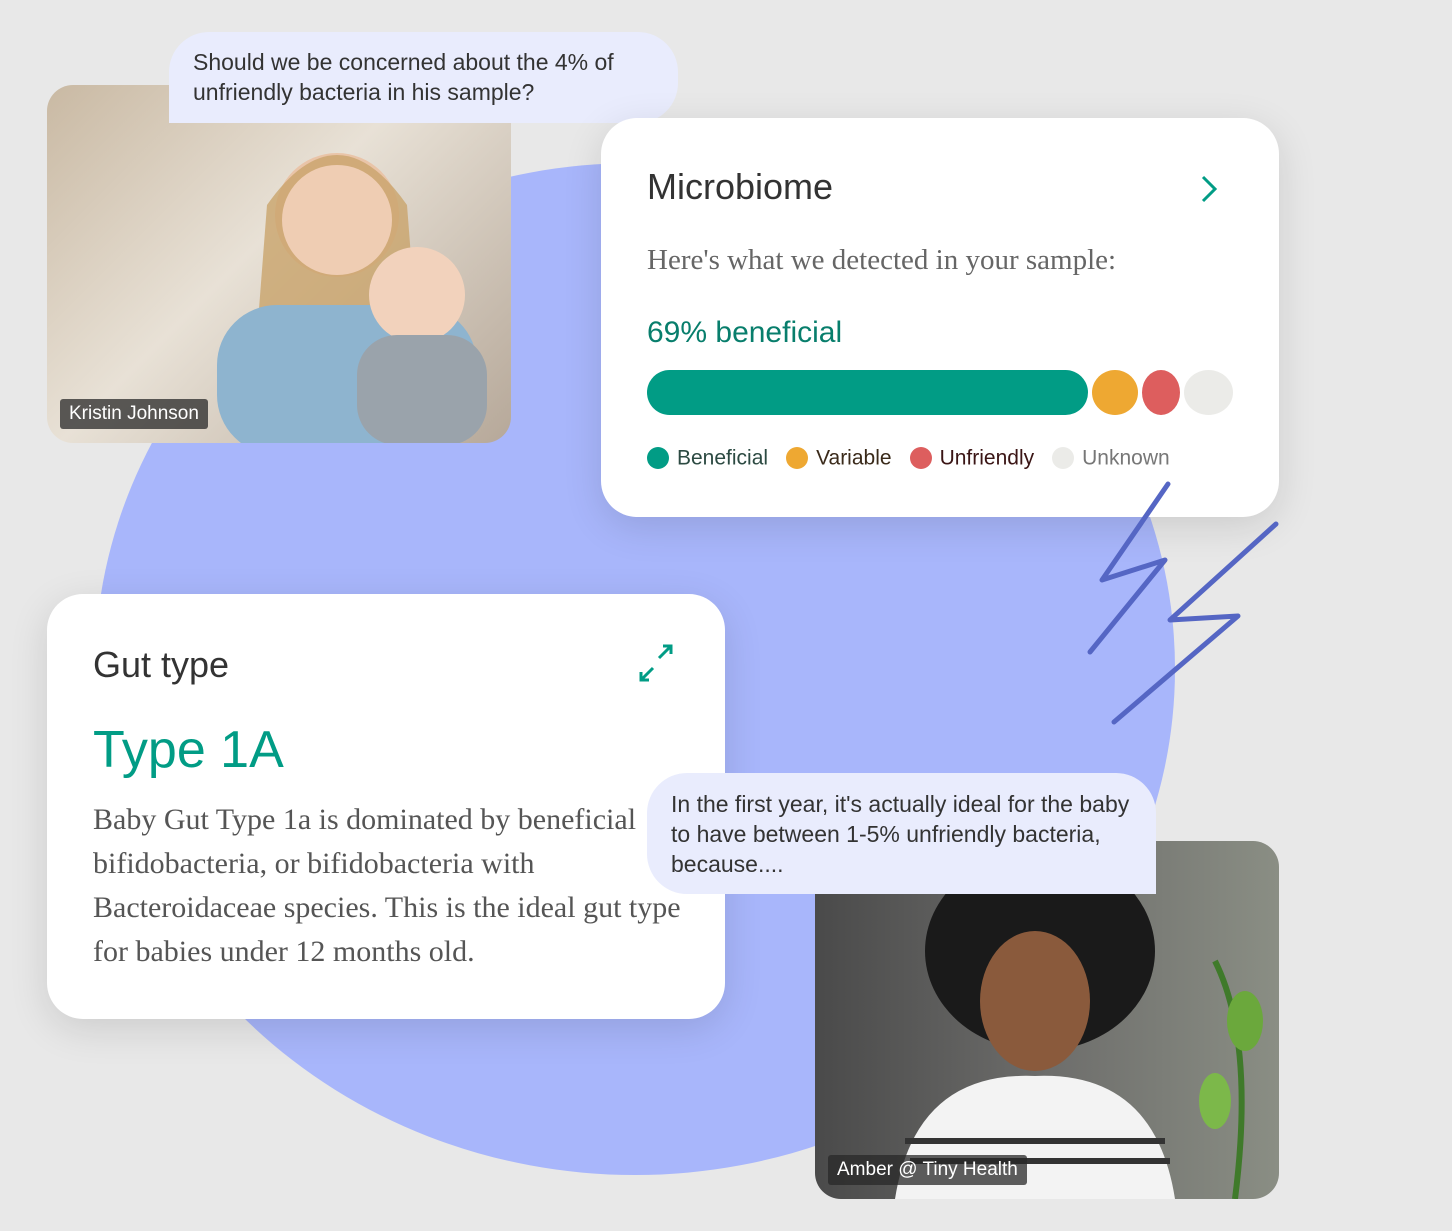 The height and width of the screenshot is (1231, 1452). What do you see at coordinates (839, 458) in the screenshot?
I see `legend-item: Variable` at bounding box center [839, 458].